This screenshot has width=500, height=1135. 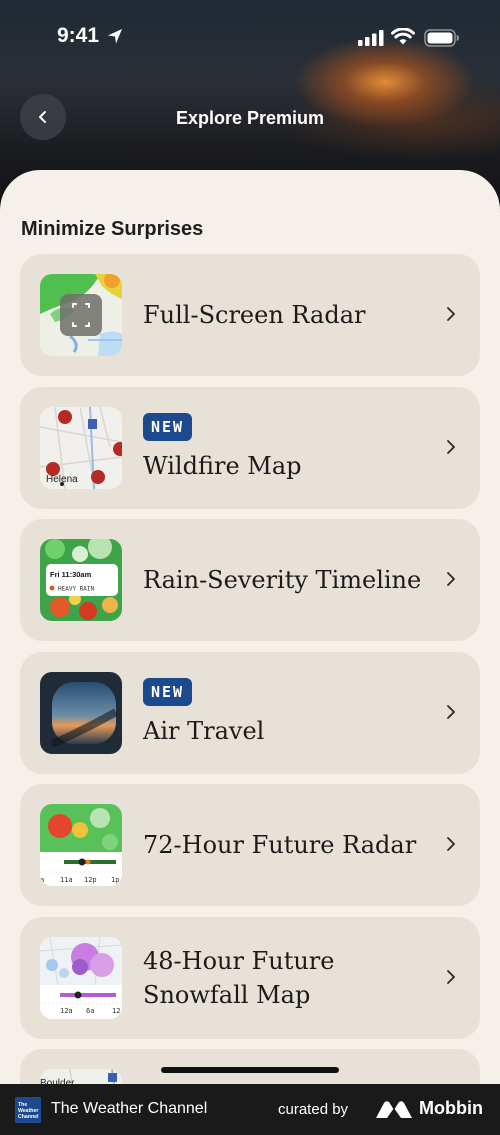 What do you see at coordinates (66, 880) in the screenshot?
I see `svg-text: 11a` at bounding box center [66, 880].